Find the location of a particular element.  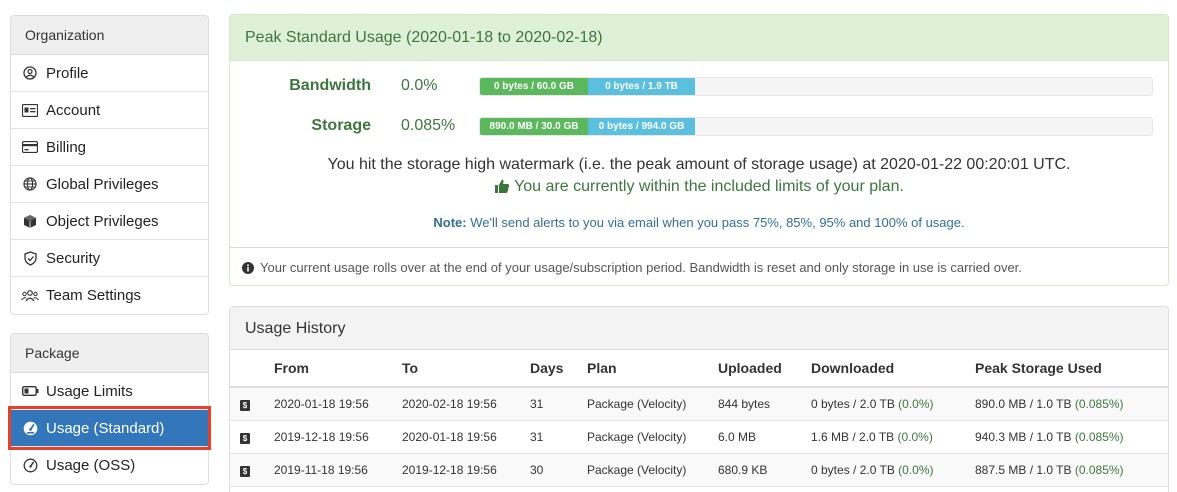

sidebar-item-usage-limits: Usage Limits is located at coordinates (109, 391).